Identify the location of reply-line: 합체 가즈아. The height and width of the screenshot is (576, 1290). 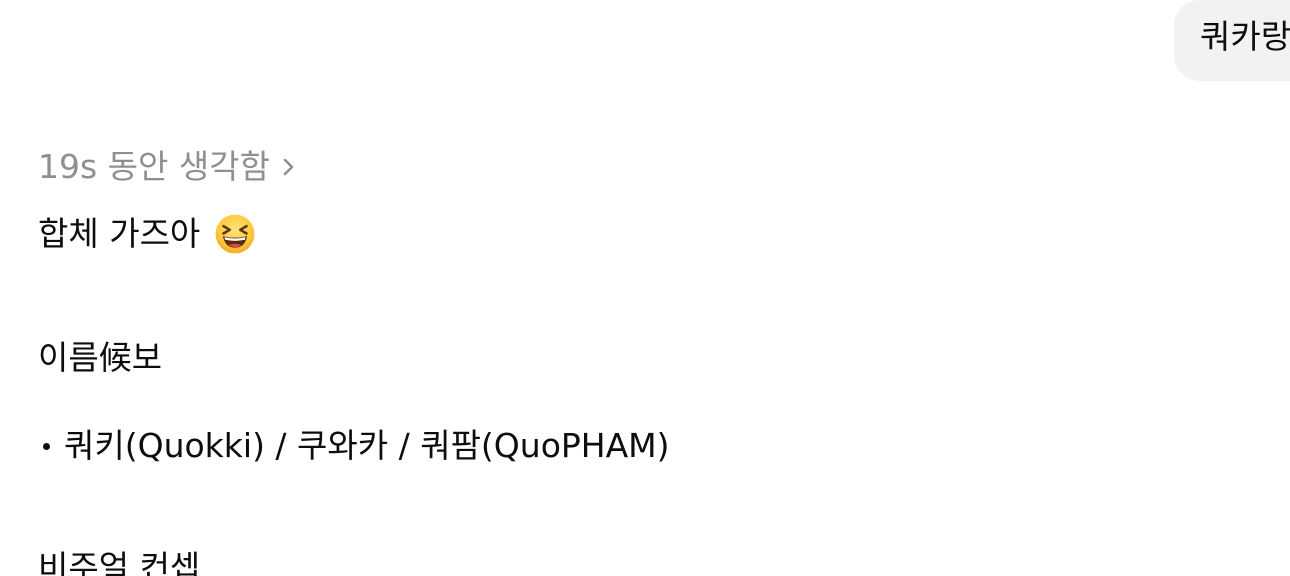
(147, 234).